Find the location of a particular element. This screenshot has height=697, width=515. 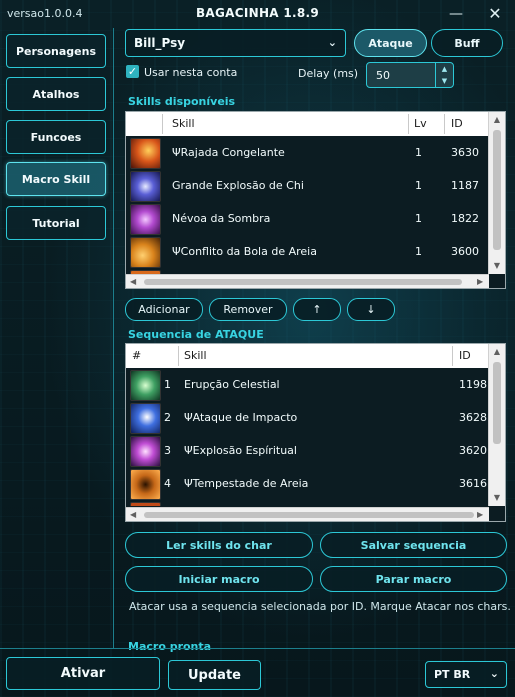

delay-label: Delay (ms) is located at coordinates (328, 73).